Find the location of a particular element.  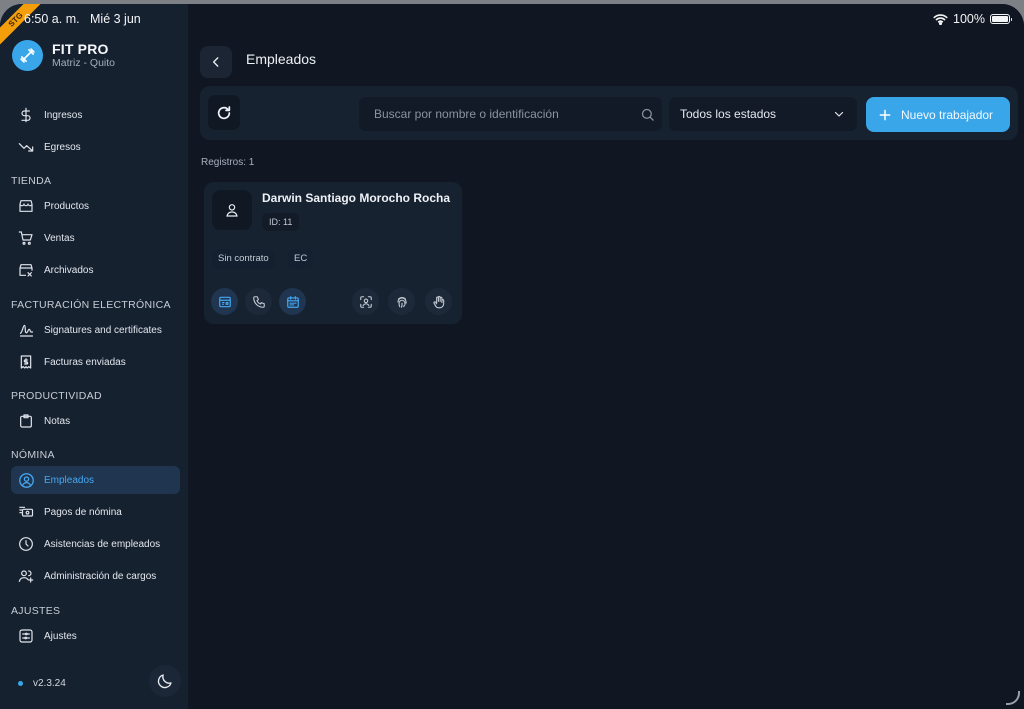

fingerprint-button is located at coordinates (401, 301).